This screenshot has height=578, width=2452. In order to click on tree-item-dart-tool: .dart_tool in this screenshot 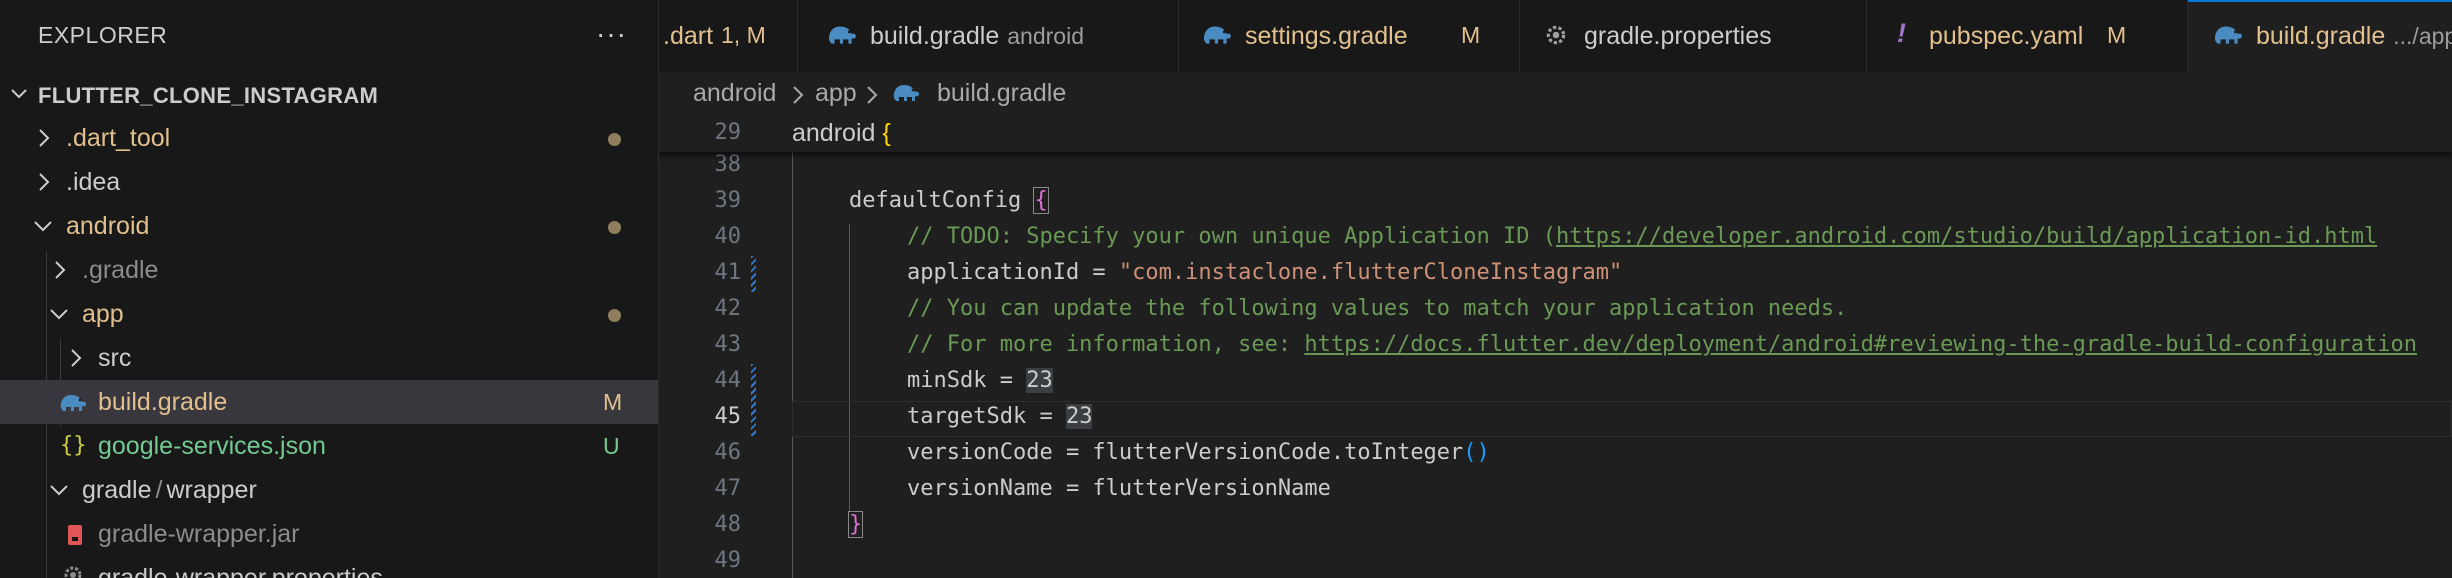, I will do `click(329, 138)`.